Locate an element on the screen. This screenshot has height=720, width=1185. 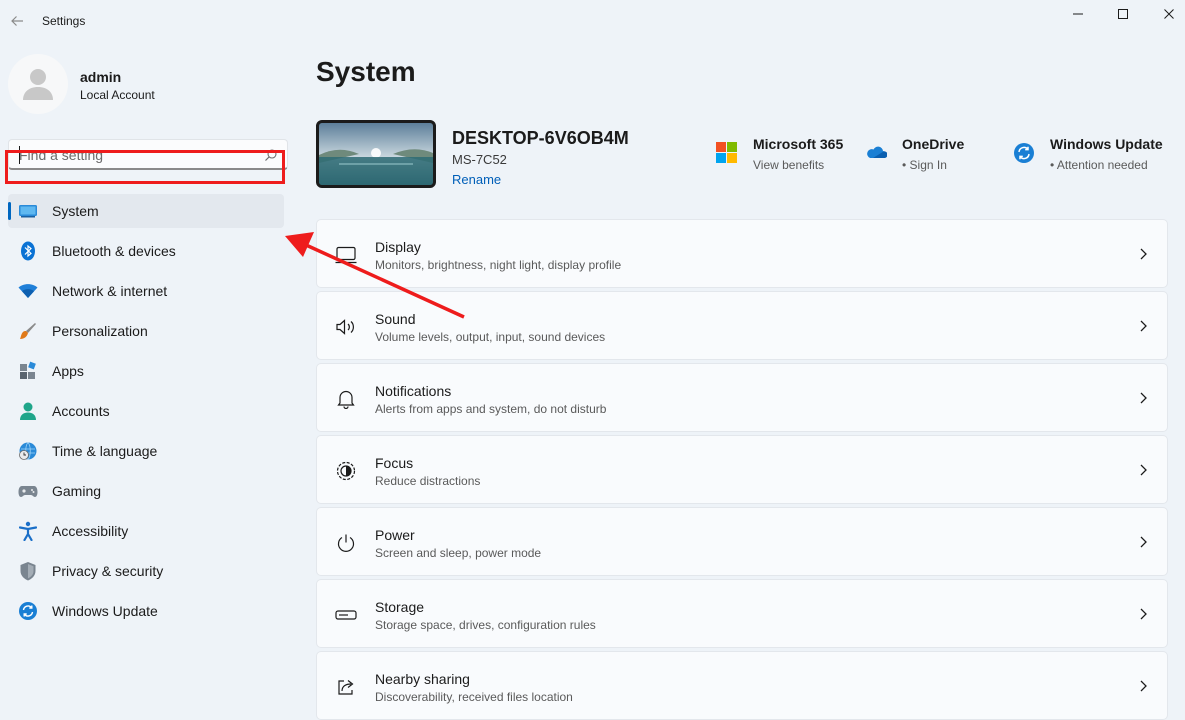
sidebar-item-label: Network & internet is located at coordinates (110, 291).